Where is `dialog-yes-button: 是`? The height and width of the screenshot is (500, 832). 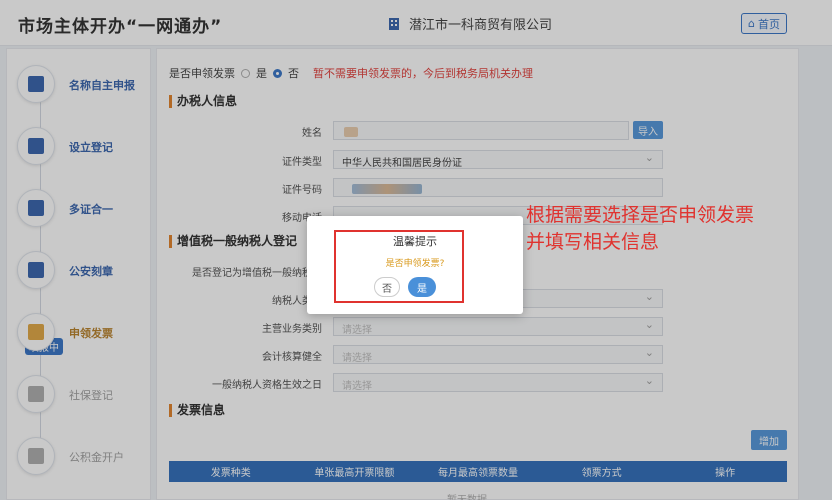
dialog-yes-button: 是 is located at coordinates (422, 287).